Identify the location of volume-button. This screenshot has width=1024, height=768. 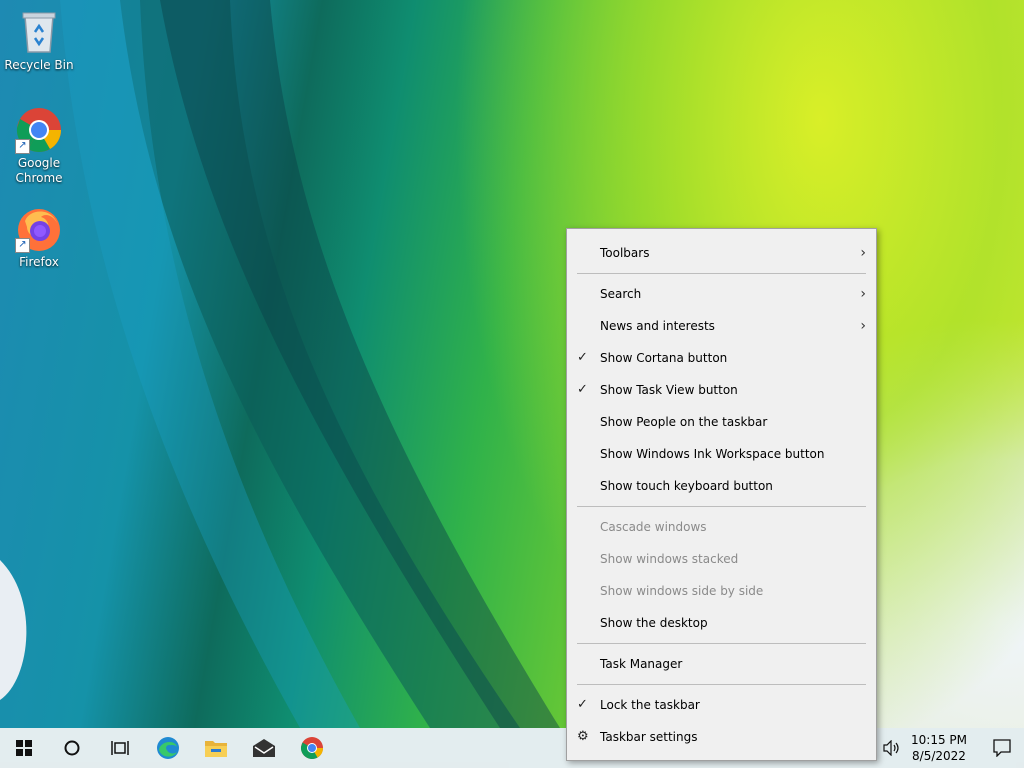
(892, 748).